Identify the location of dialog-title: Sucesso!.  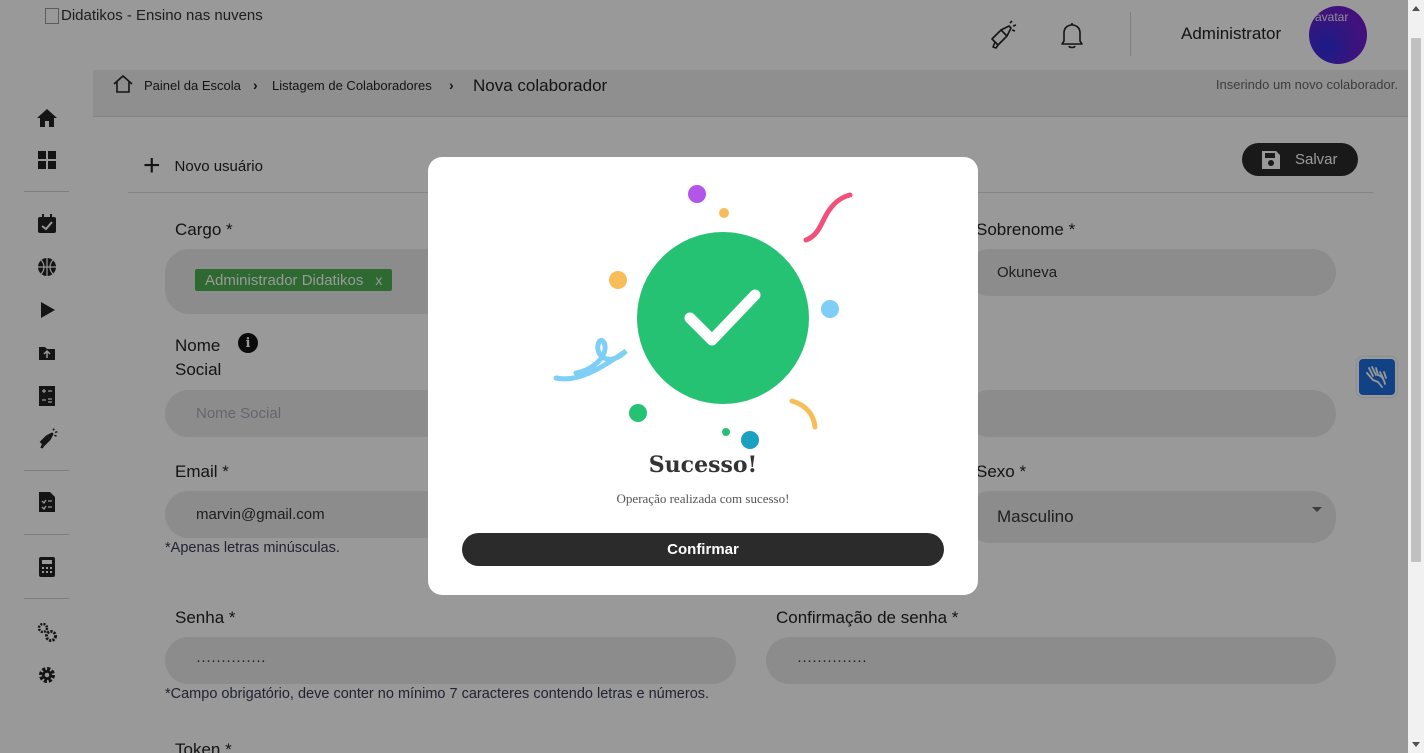
(703, 465).